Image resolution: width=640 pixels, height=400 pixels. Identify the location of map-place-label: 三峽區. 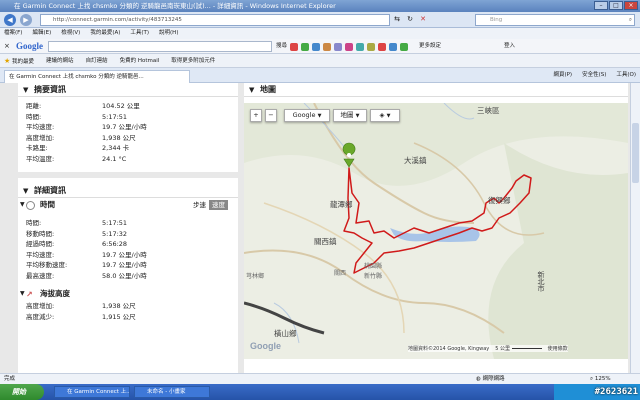
(488, 110).